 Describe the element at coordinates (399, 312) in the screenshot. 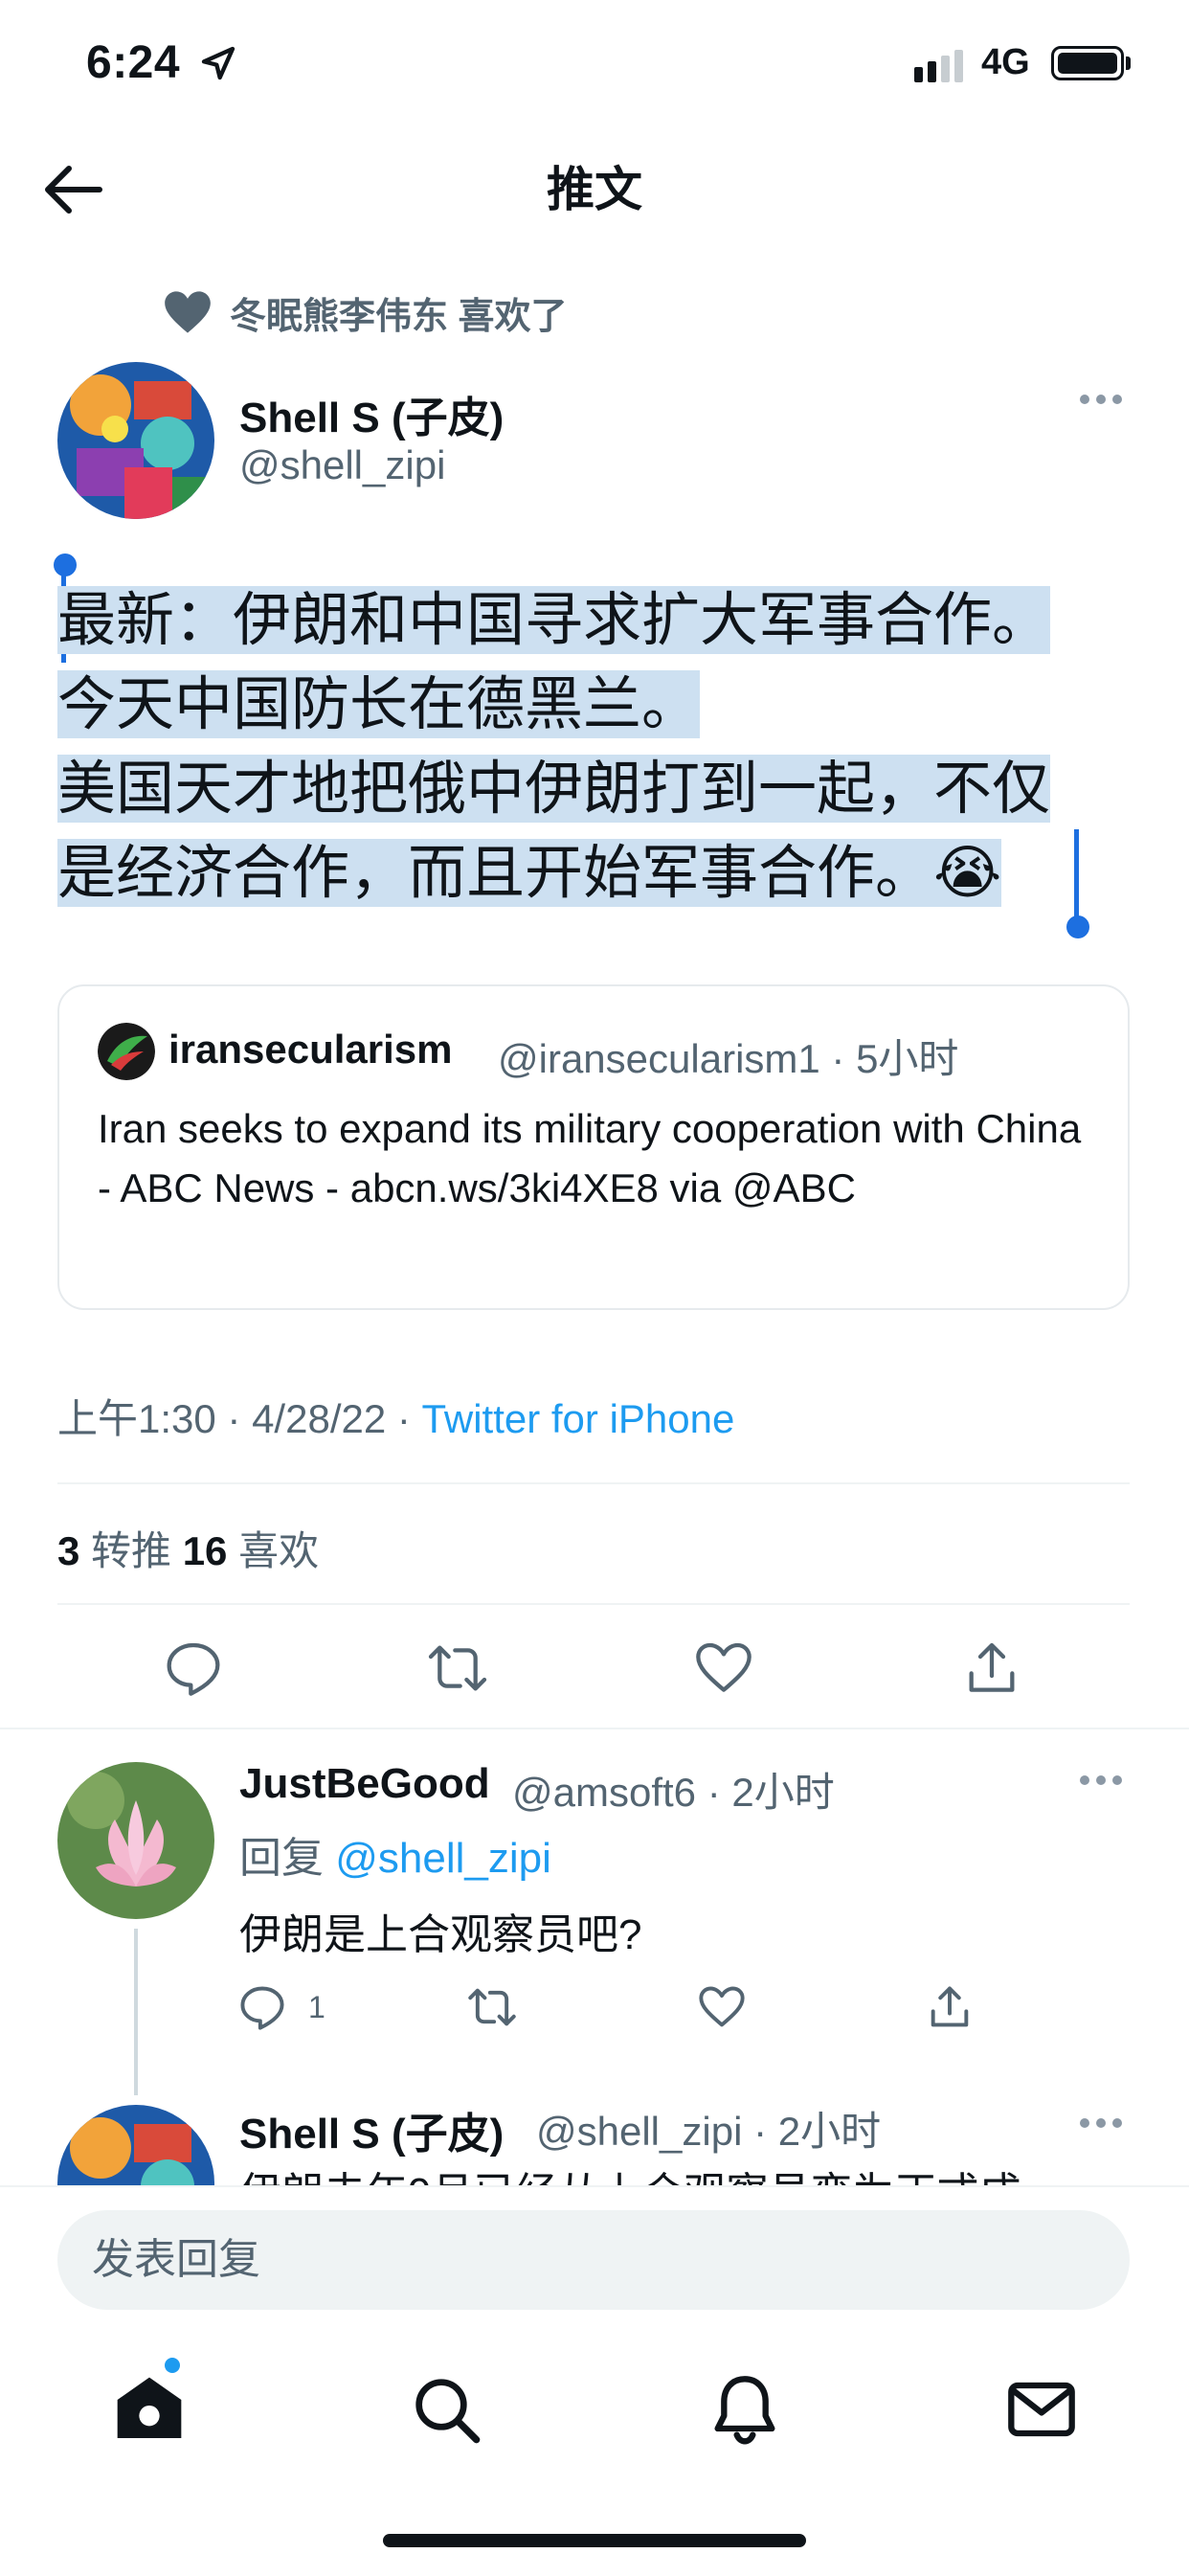

I see `social-context-text: 冬眠熊李伟东 喜欢了` at that location.